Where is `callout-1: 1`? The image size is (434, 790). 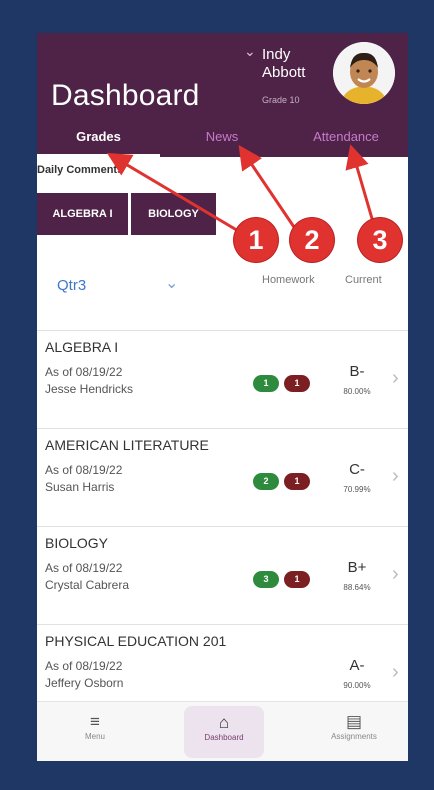 callout-1: 1 is located at coordinates (256, 240).